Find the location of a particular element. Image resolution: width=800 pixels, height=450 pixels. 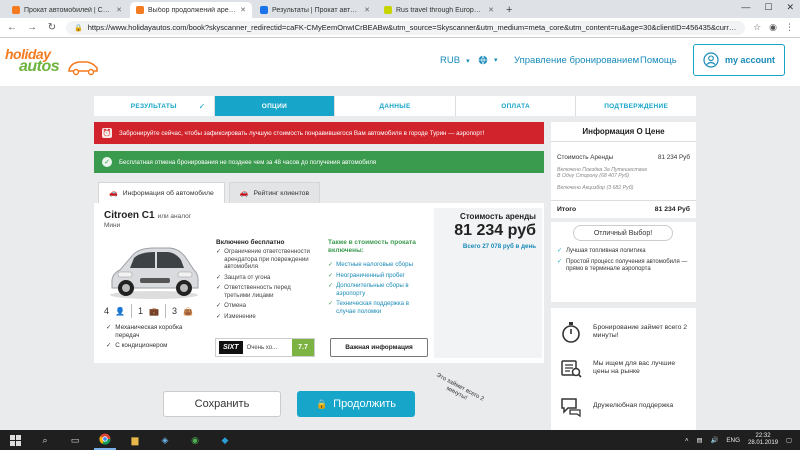

total-row: Итого 81 234 Руб is located at coordinates (623, 209).